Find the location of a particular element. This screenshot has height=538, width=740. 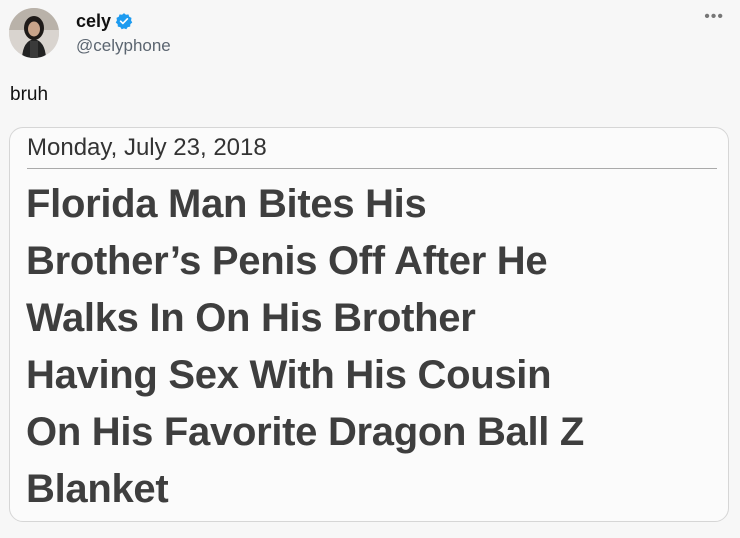

avatar is located at coordinates (34, 33).